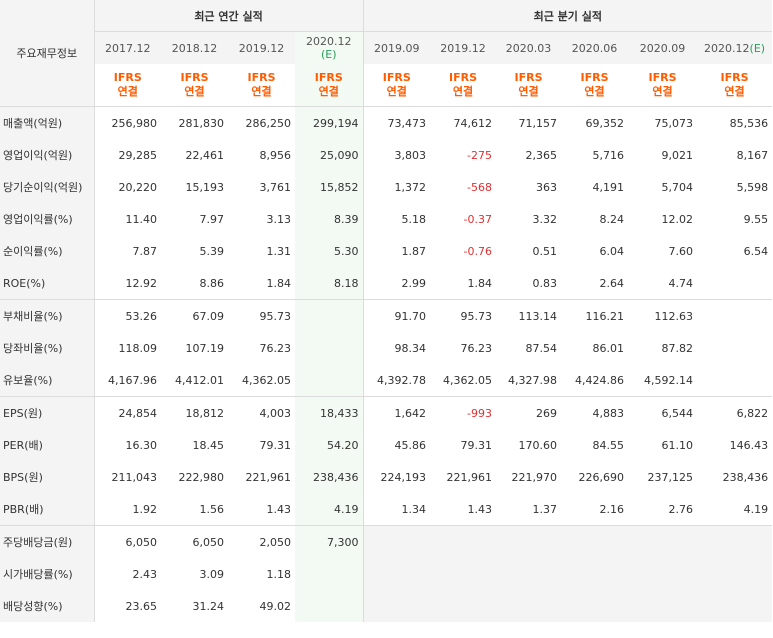 This screenshot has height=638, width=773. I want to click on value-cell: 12.92, so click(127, 283).